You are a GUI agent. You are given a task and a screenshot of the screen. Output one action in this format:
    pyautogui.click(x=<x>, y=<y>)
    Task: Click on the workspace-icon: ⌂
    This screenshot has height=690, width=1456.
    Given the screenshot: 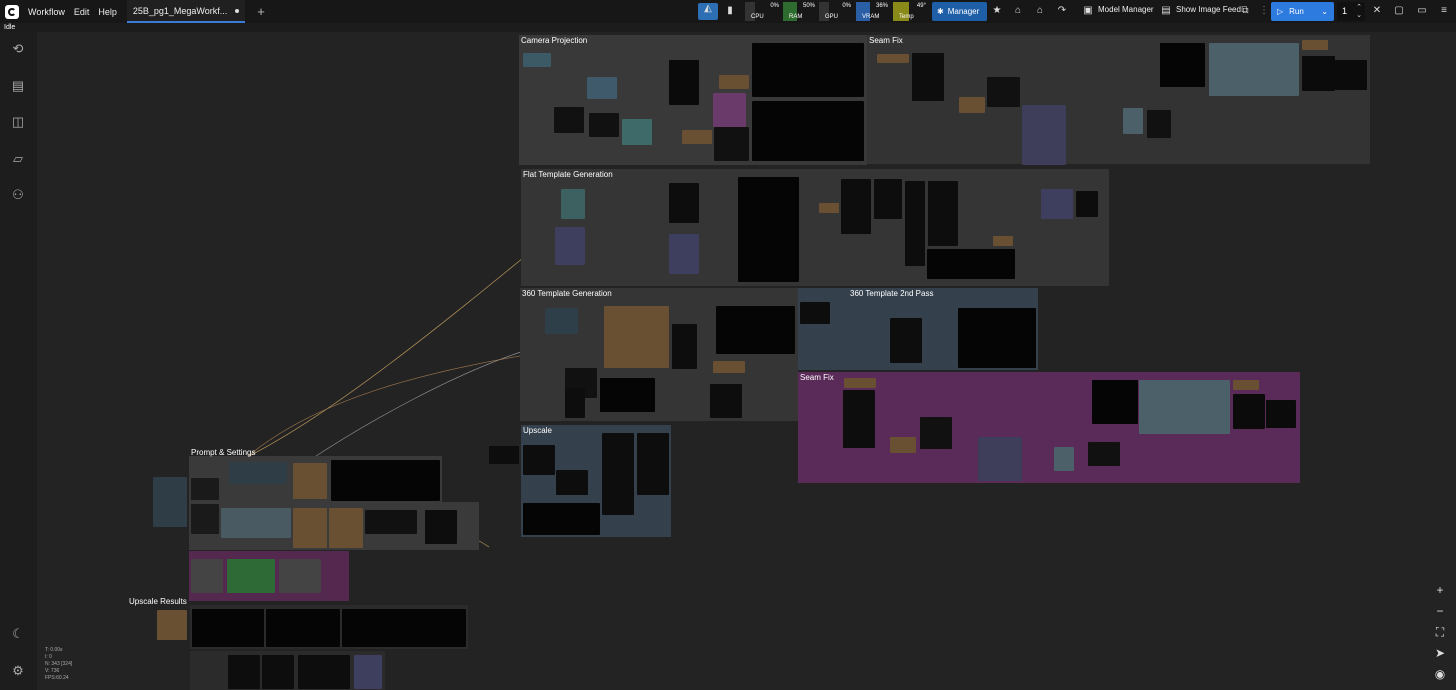 What is the action you would take?
    pyautogui.click(x=1040, y=11)
    